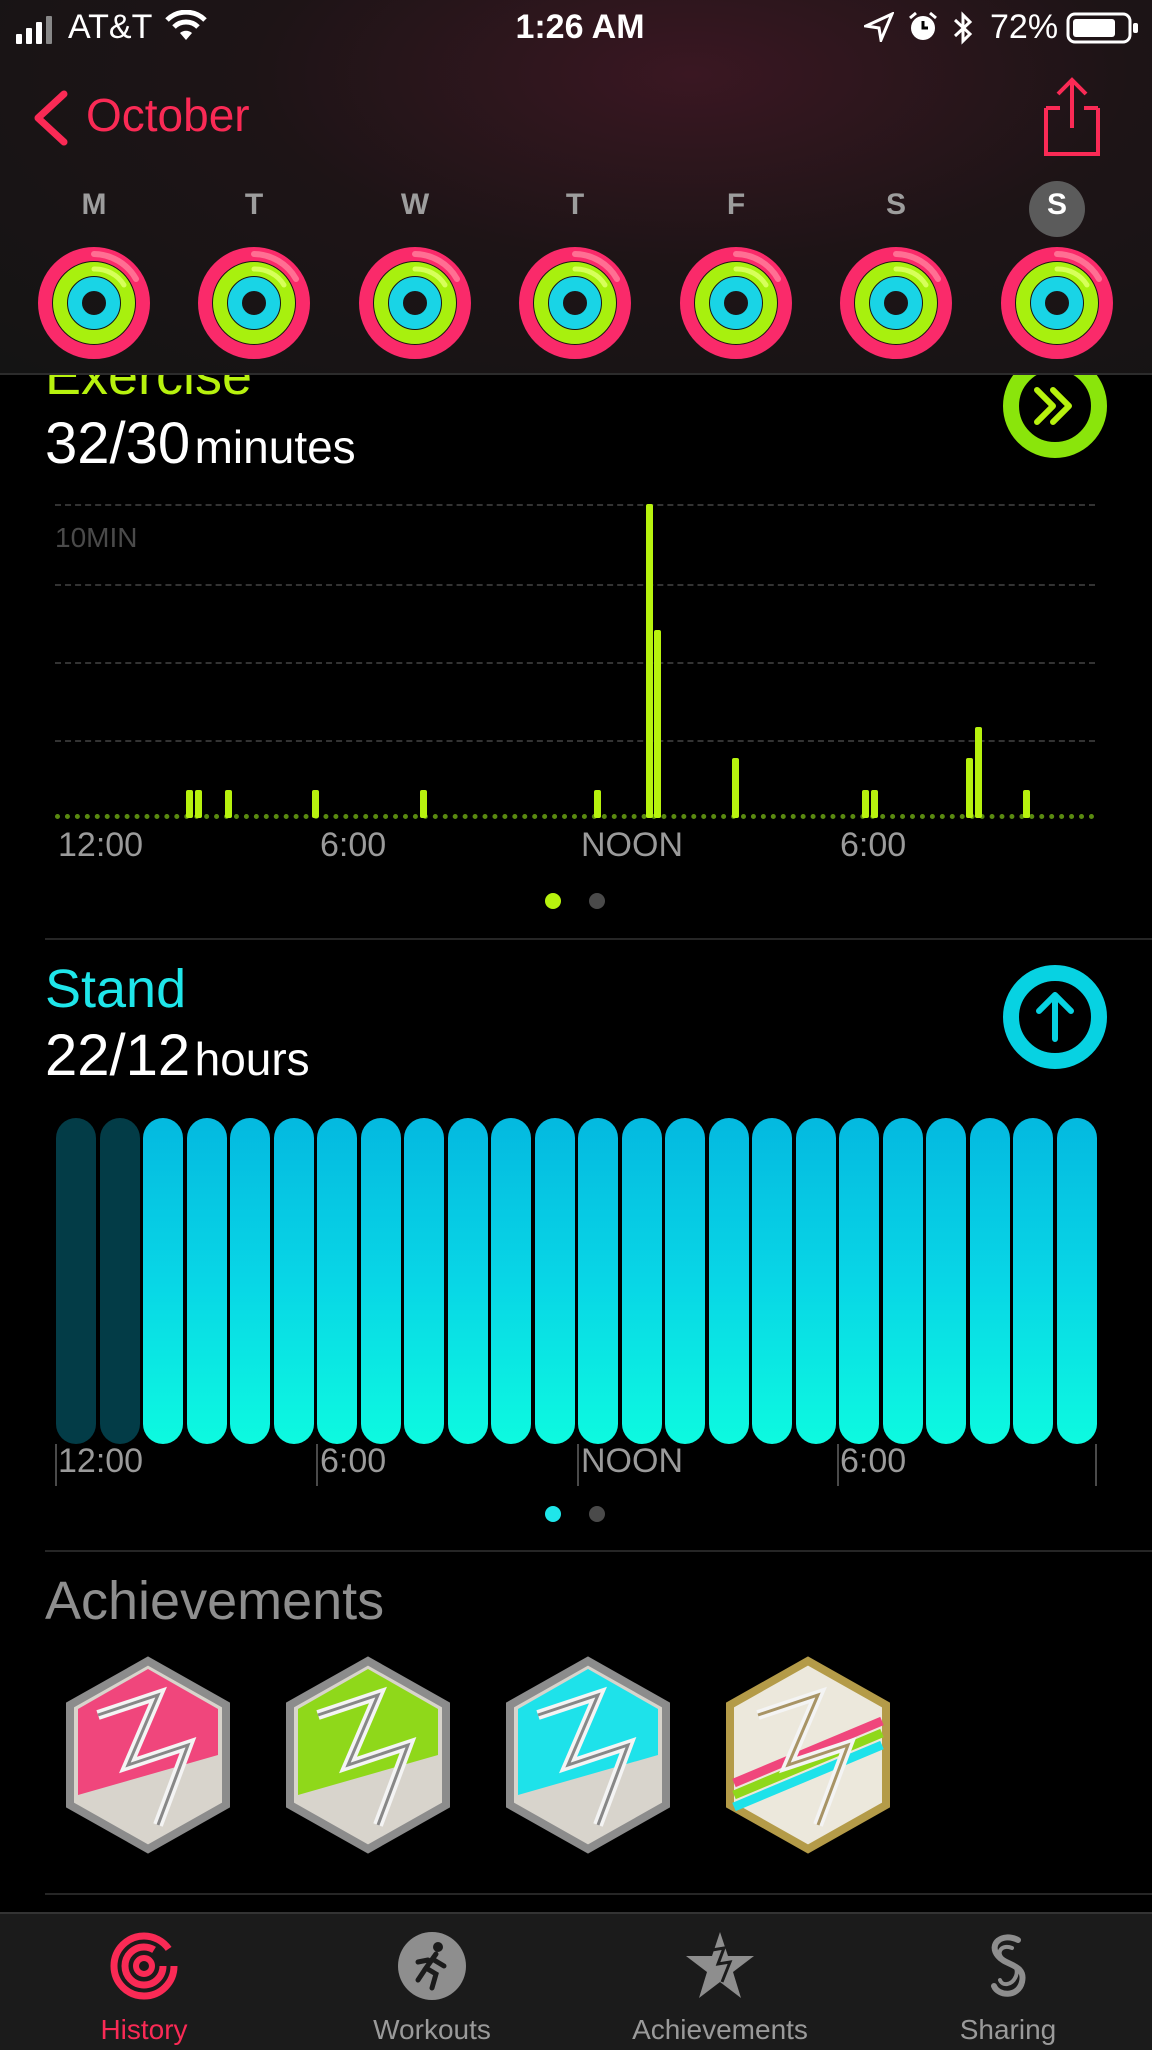 The height and width of the screenshot is (2050, 1152). I want to click on all-rings-badge, so click(808, 1755).